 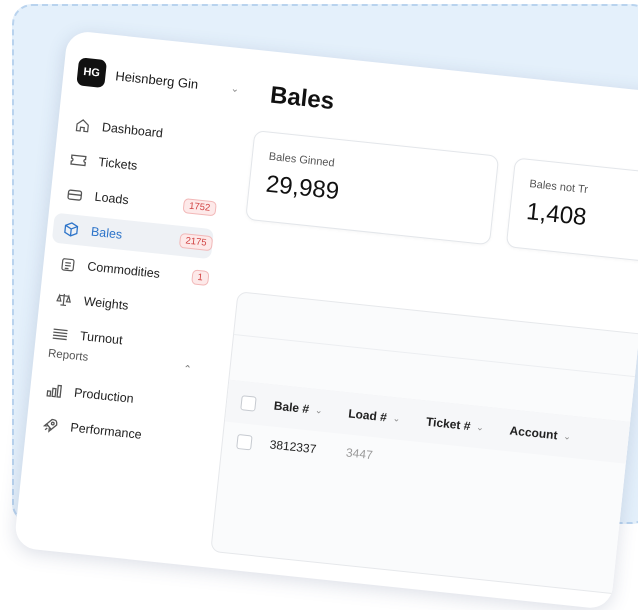 I want to click on stat-card-bales-ginned: Bales Ginned 29,989, so click(x=372, y=188).